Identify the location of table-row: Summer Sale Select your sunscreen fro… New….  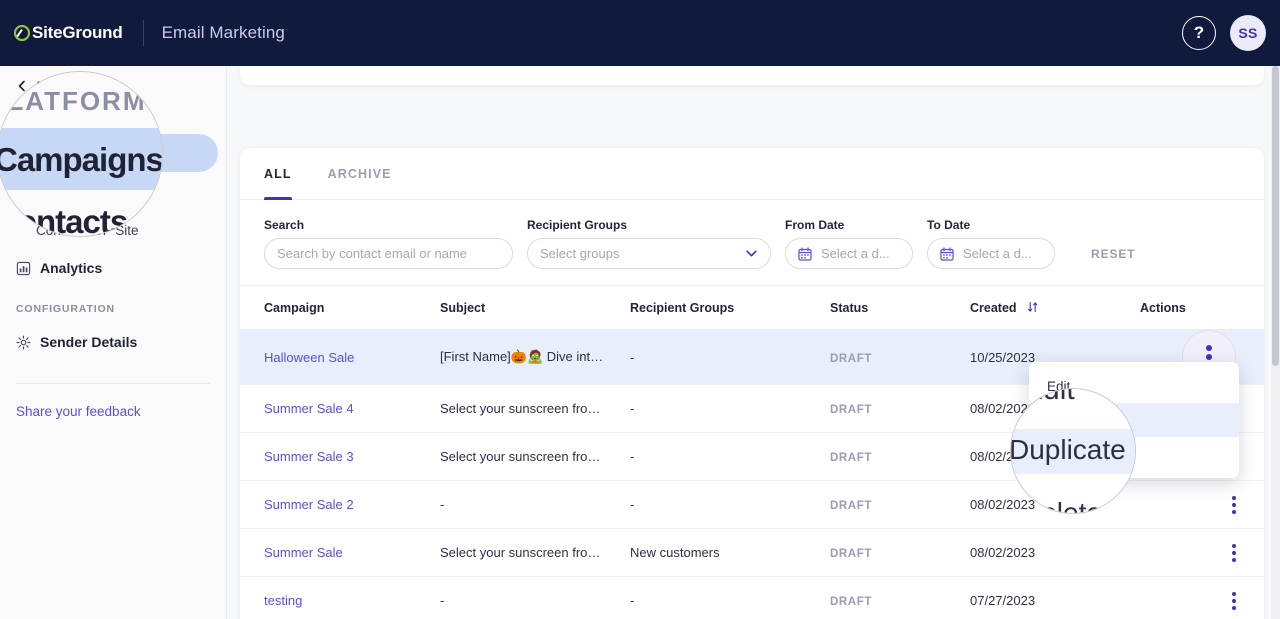
(752, 552).